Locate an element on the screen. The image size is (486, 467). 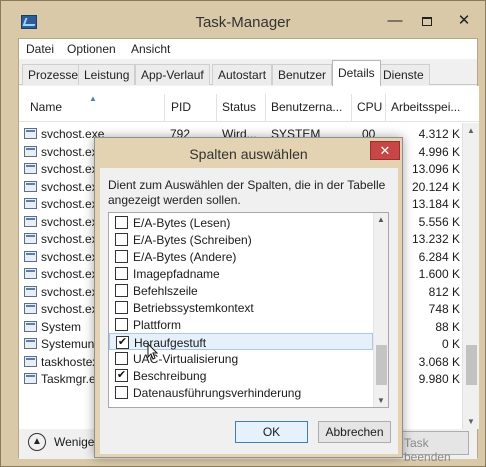
cell-mem: 20.124 K is located at coordinates (435, 186).